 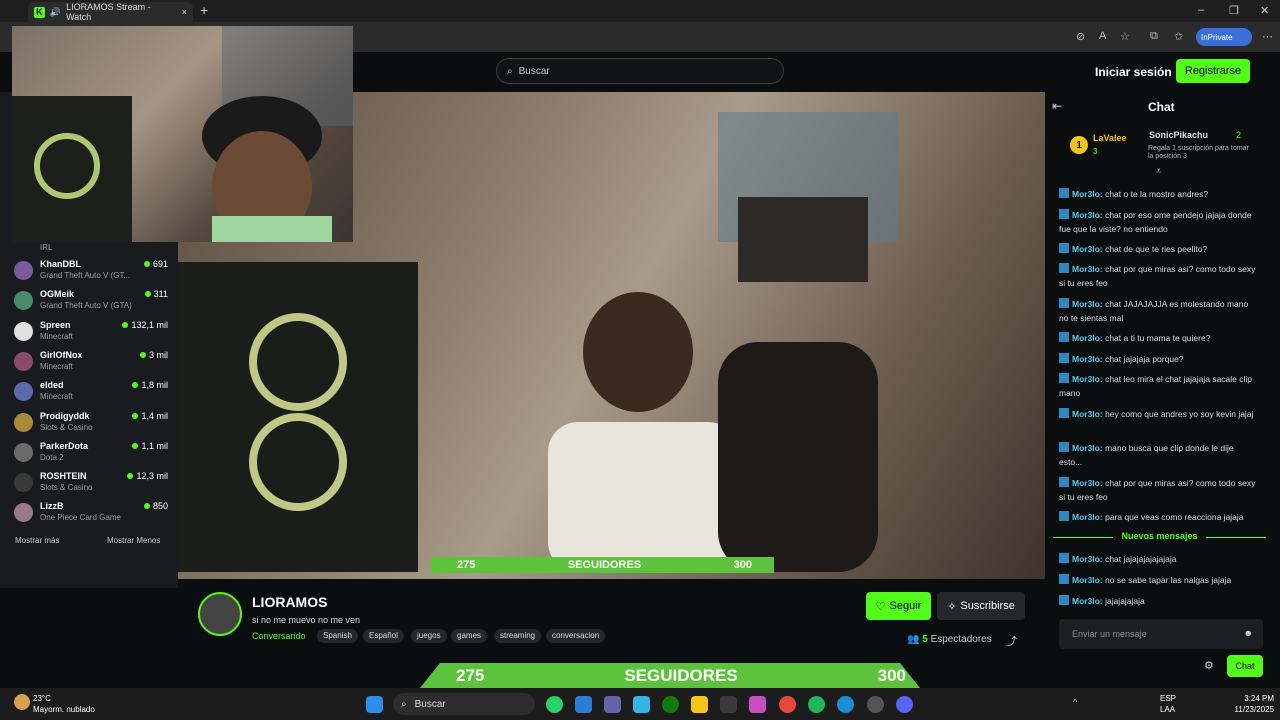 I want to click on whatsapp-icon, so click(x=554, y=704).